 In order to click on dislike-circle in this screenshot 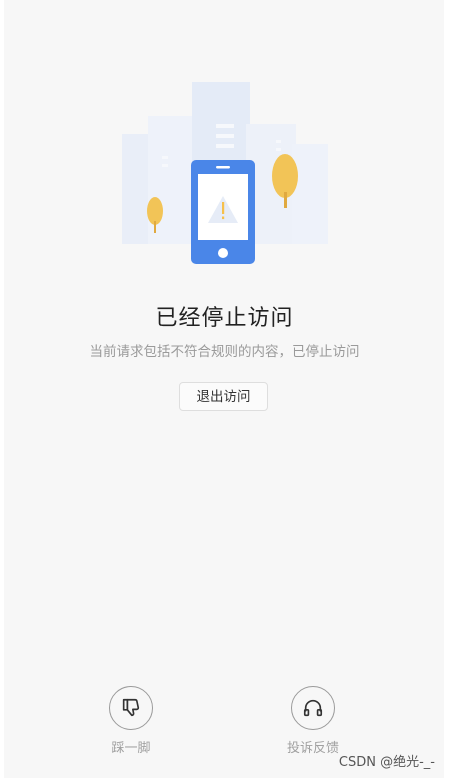, I will do `click(131, 708)`.